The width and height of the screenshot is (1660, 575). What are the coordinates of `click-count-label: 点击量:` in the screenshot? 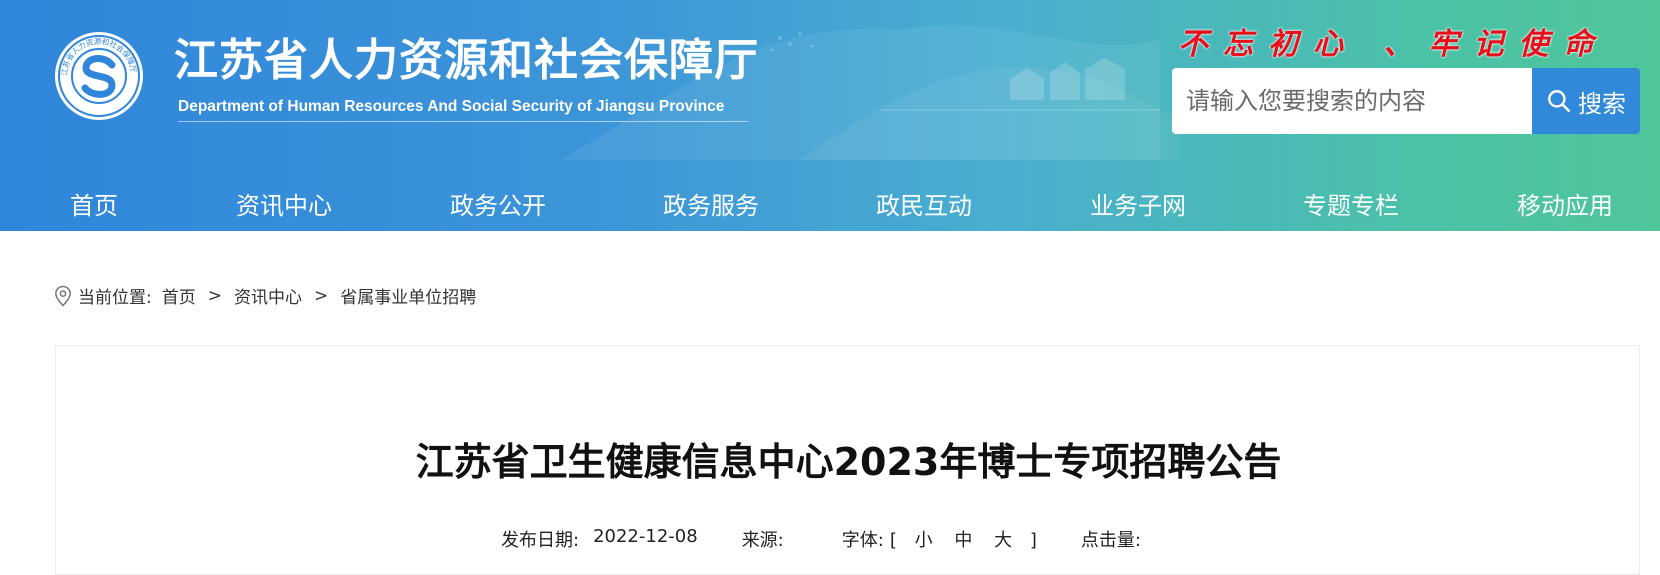 It's located at (1110, 540).